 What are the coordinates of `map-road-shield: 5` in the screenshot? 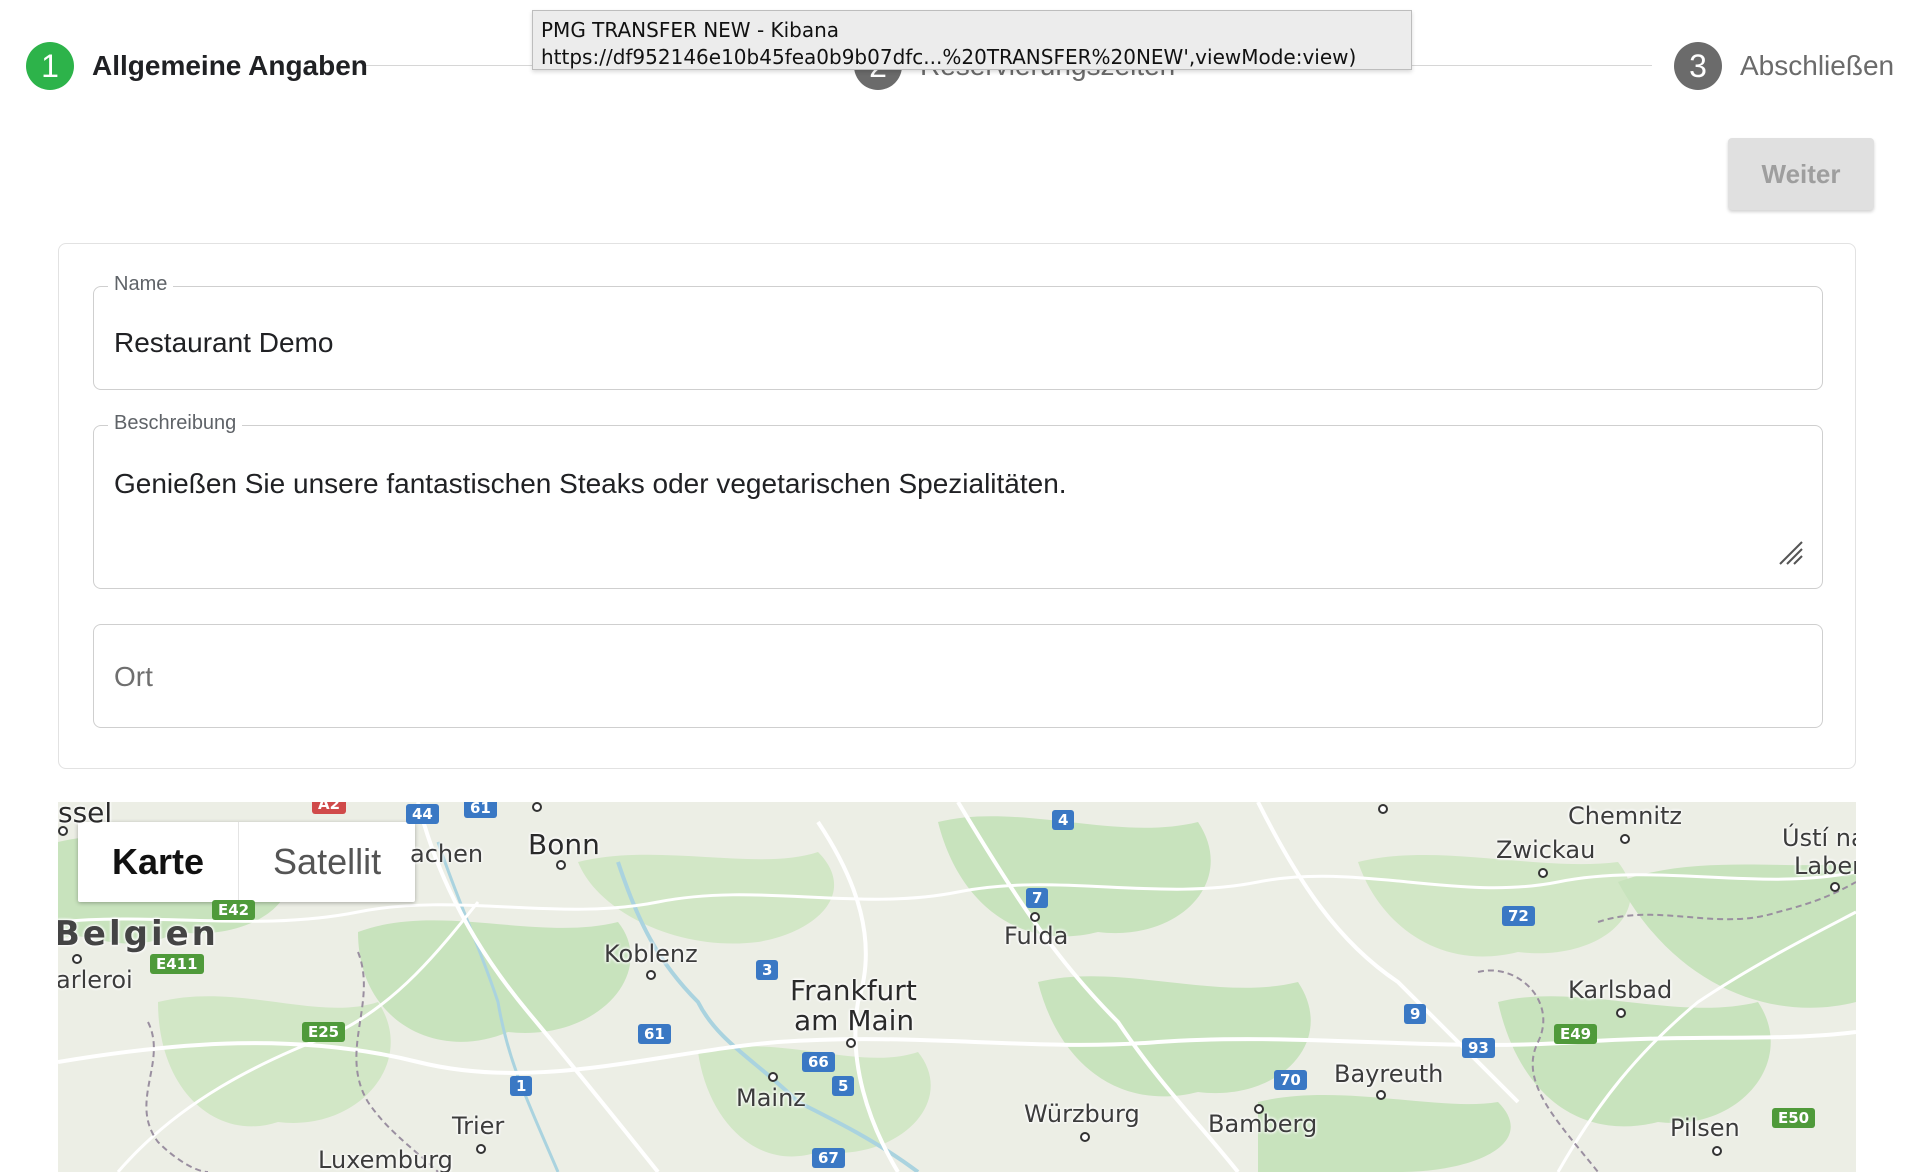 It's located at (843, 1086).